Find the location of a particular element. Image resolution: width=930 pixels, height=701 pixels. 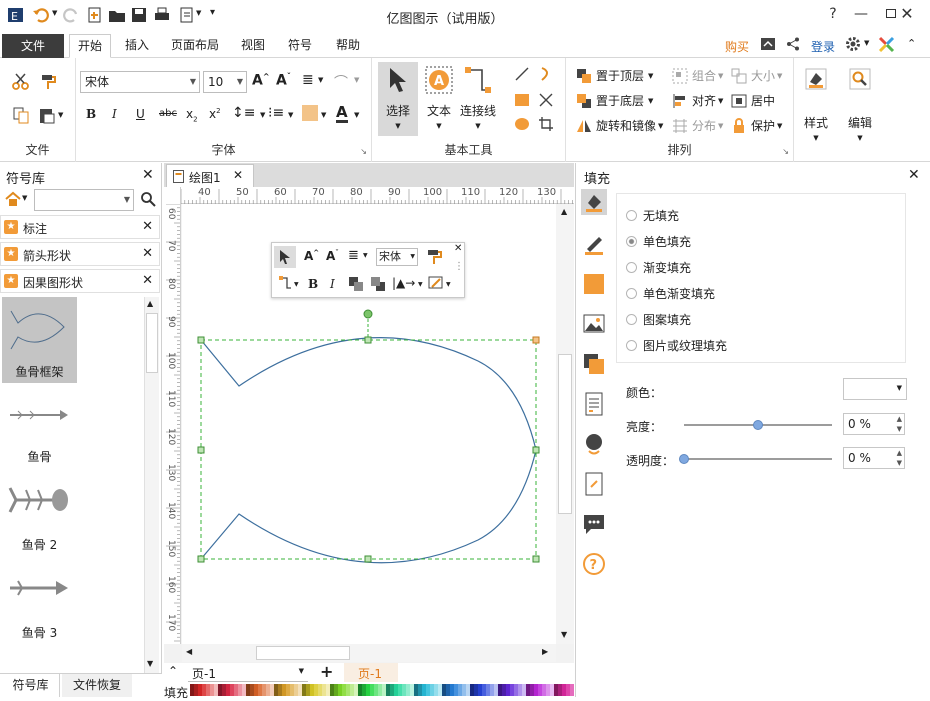

send-back-icon is located at coordinates (378, 284).